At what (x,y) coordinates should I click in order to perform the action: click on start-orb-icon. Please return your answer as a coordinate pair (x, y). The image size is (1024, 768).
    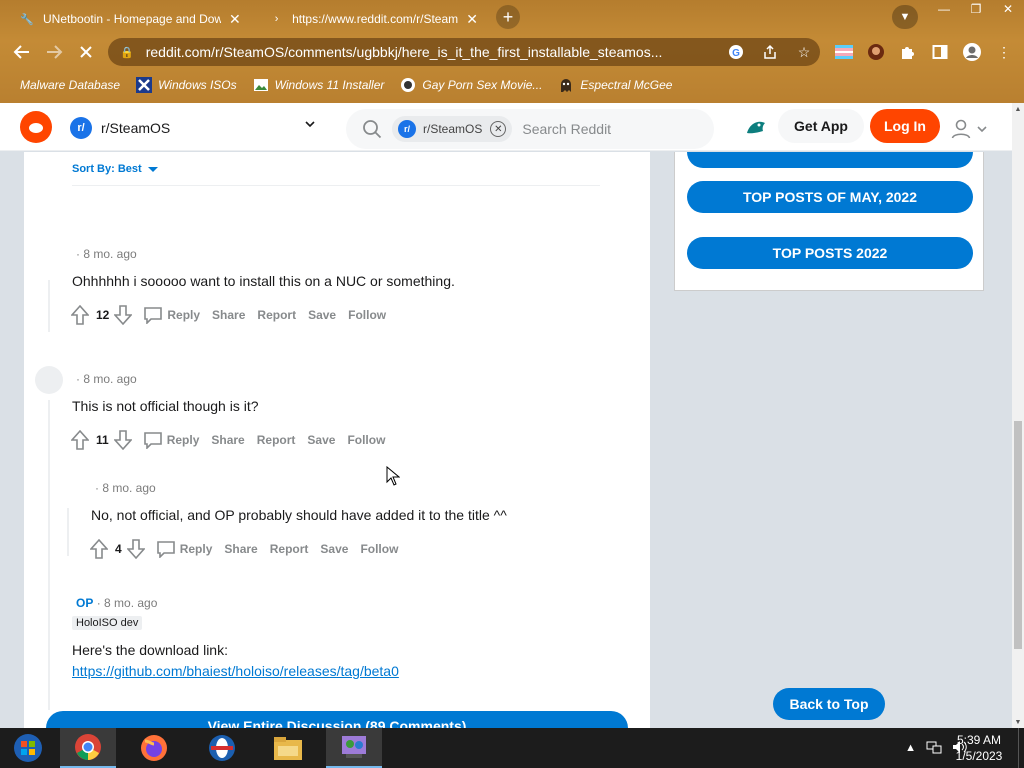
    Looking at the image, I should click on (28, 748).